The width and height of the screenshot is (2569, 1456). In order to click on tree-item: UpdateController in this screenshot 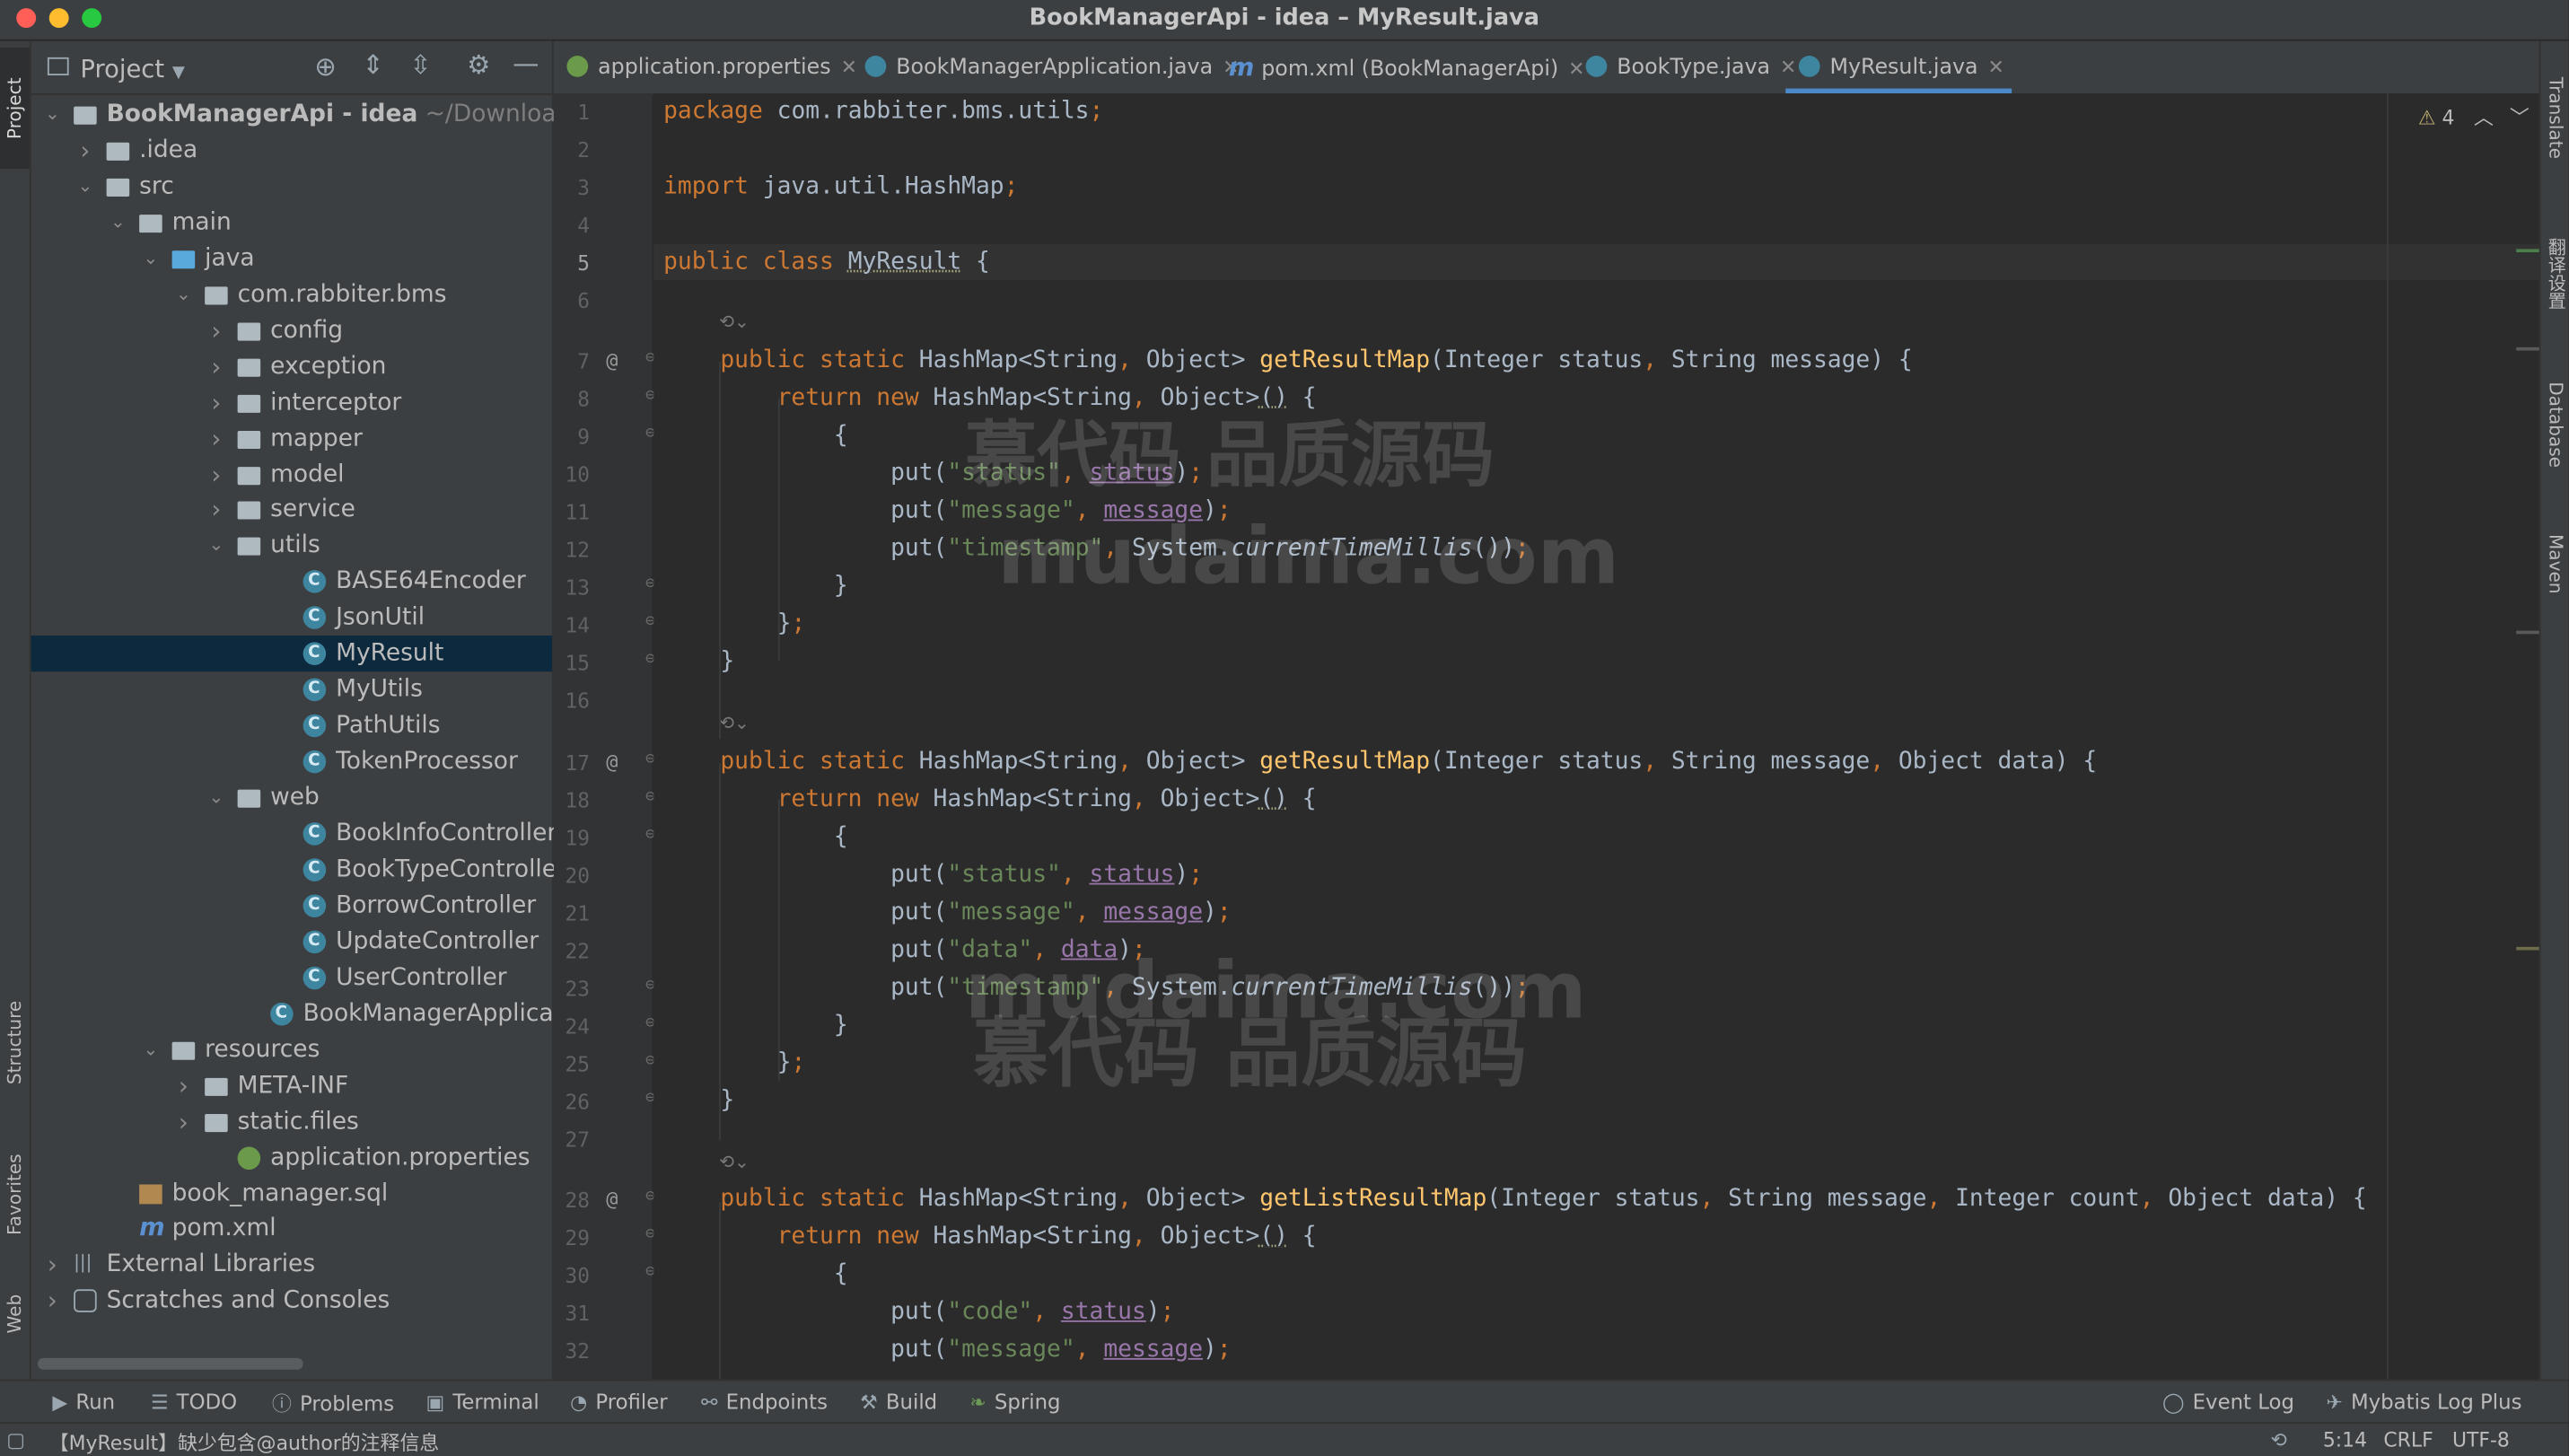, I will do `click(291, 942)`.